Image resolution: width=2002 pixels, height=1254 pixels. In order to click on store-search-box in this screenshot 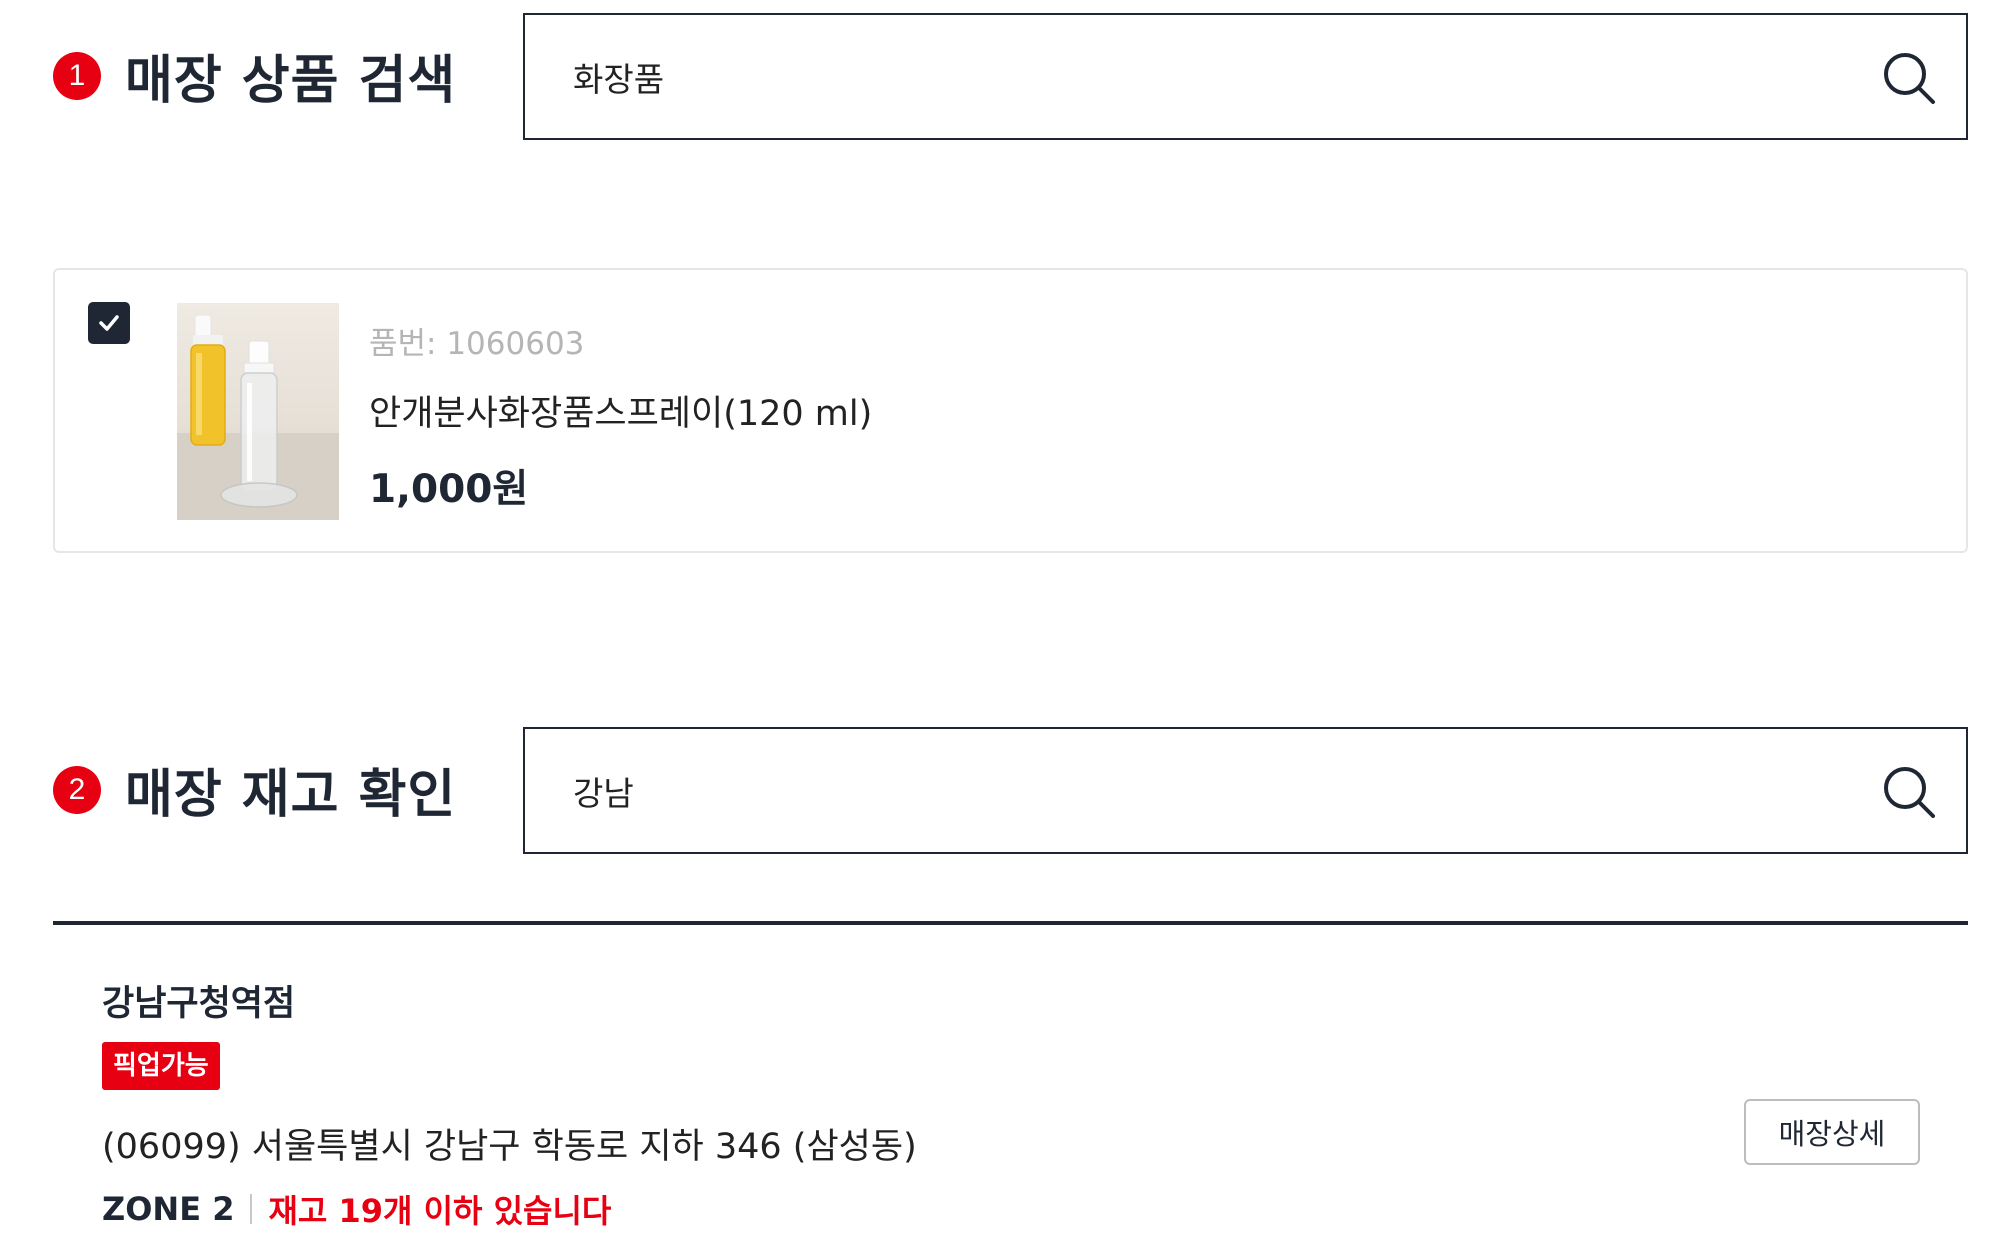, I will do `click(1245, 790)`.